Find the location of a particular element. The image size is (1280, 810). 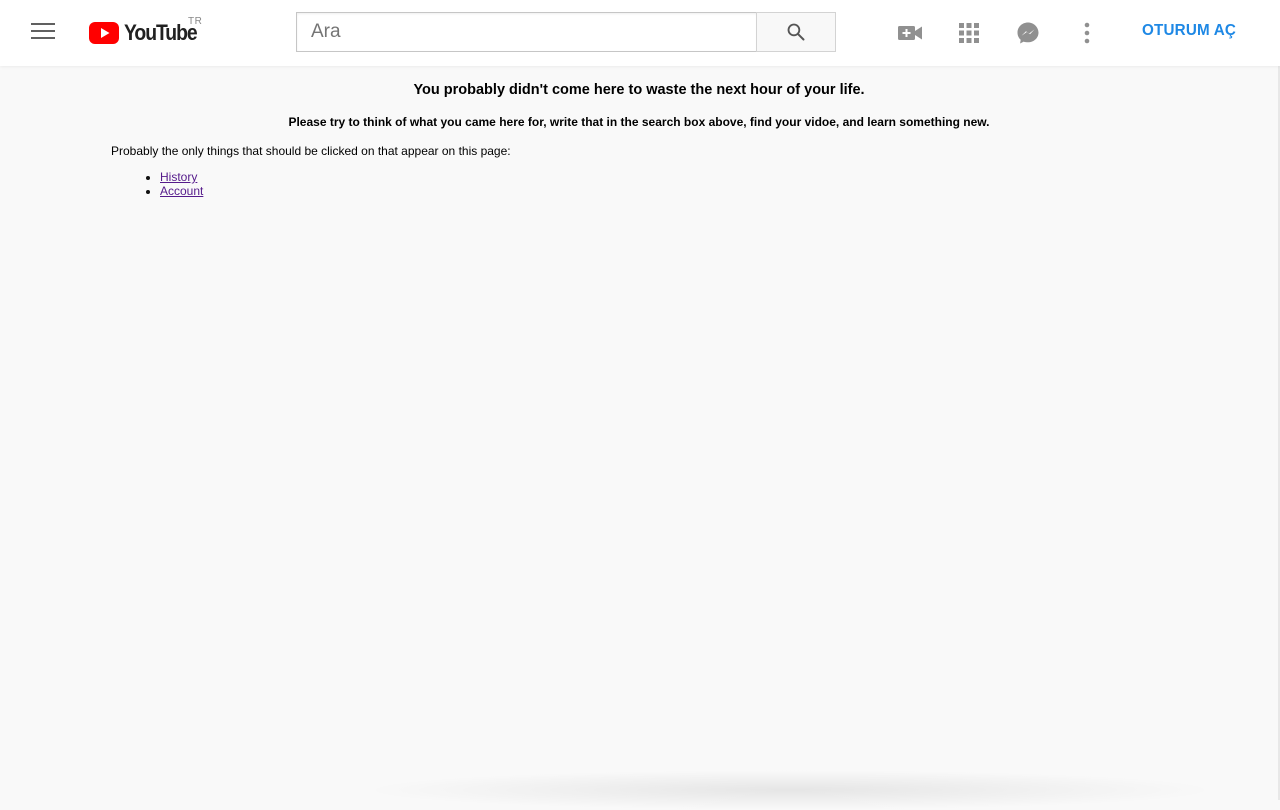

more-options-button is located at coordinates (1087, 33).